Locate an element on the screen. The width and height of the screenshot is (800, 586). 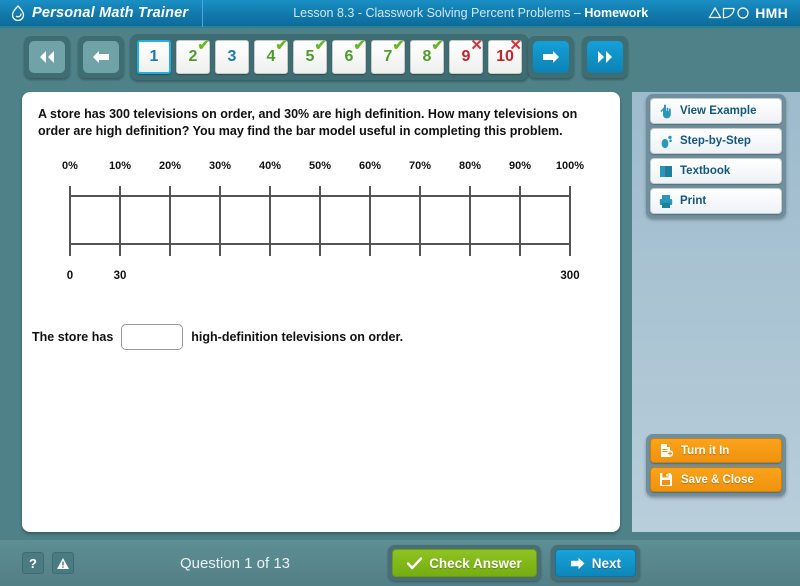
lesson-mode: Homework is located at coordinates (616, 13).